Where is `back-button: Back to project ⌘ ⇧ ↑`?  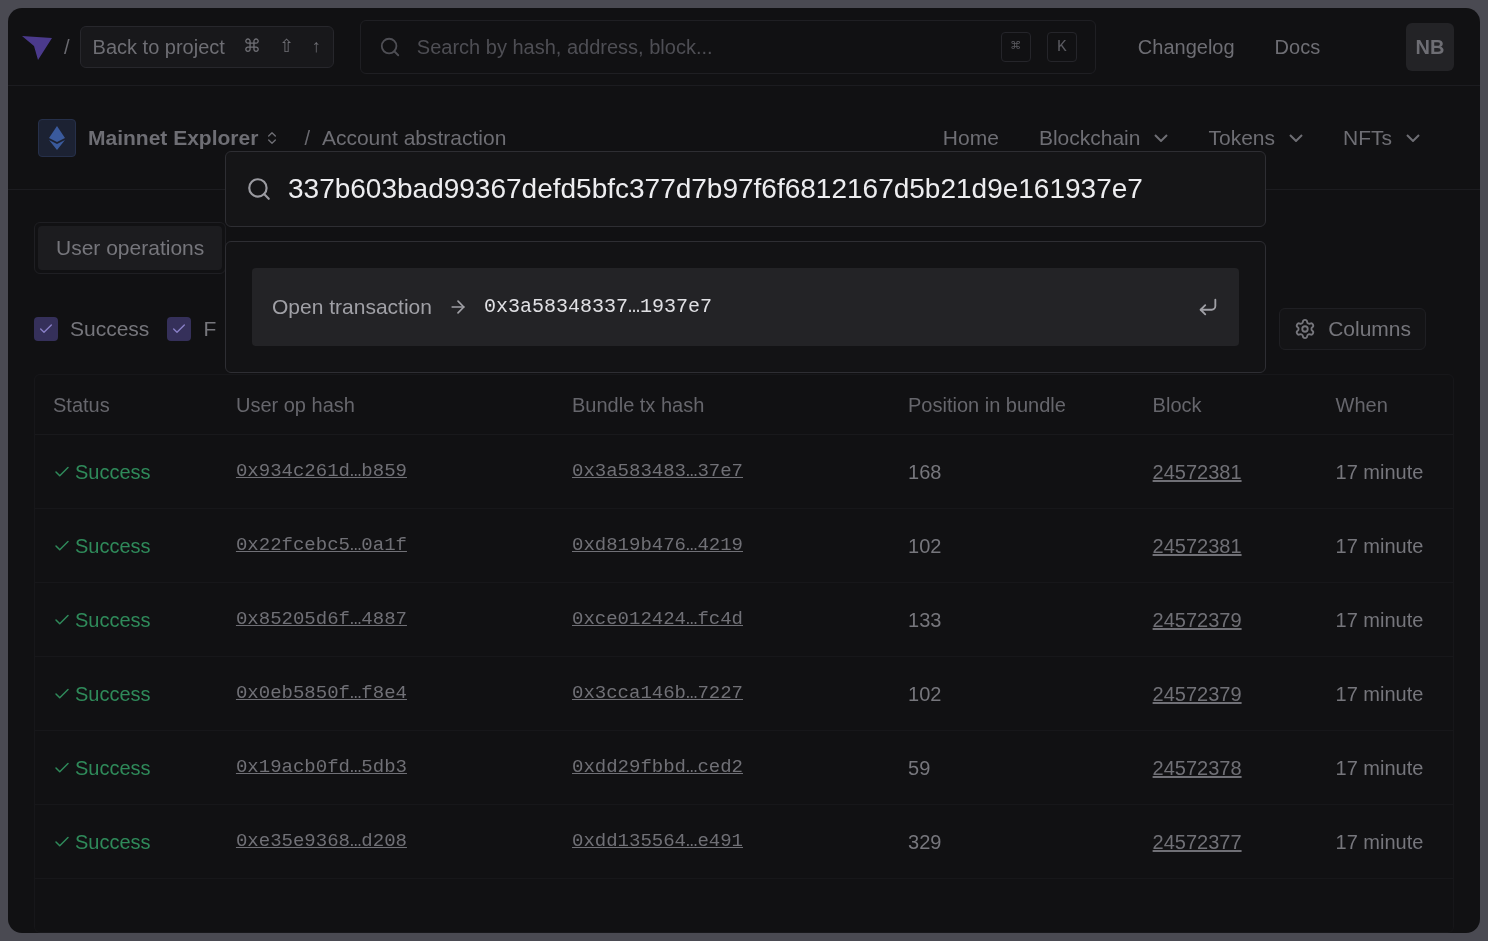
back-button: Back to project ⌘ ⇧ ↑ is located at coordinates (206, 46).